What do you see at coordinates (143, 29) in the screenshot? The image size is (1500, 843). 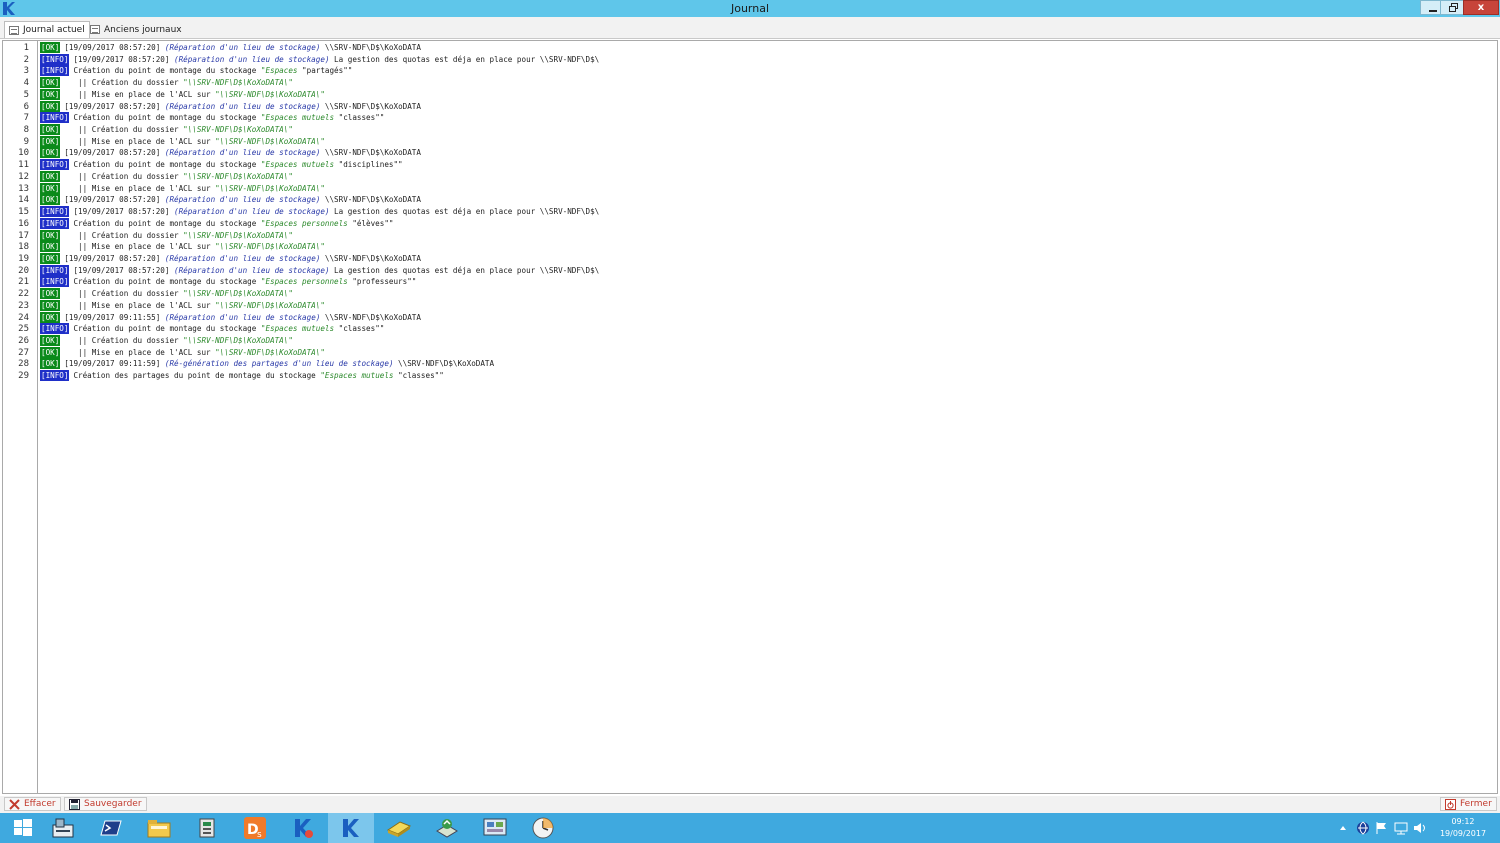 I see `tab-label: Anciens journaux` at bounding box center [143, 29].